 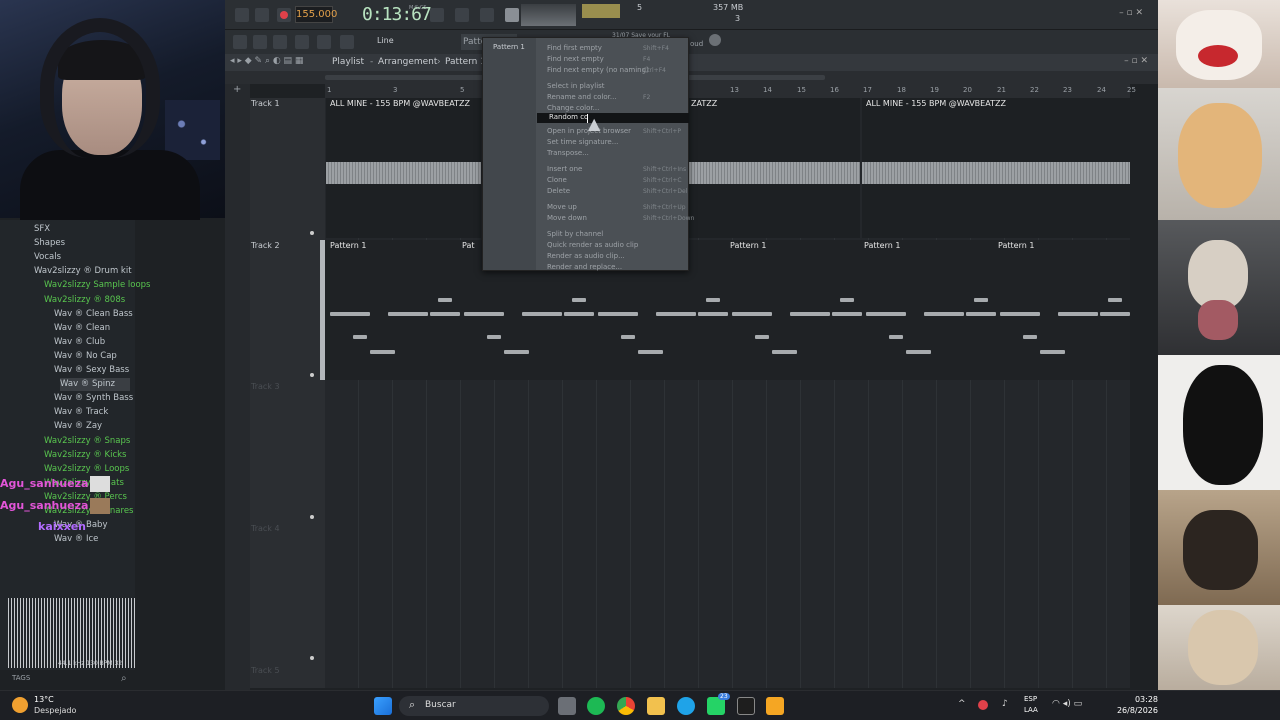 What do you see at coordinates (385, 40) in the screenshot?
I see `snap-mode-select: Line` at bounding box center [385, 40].